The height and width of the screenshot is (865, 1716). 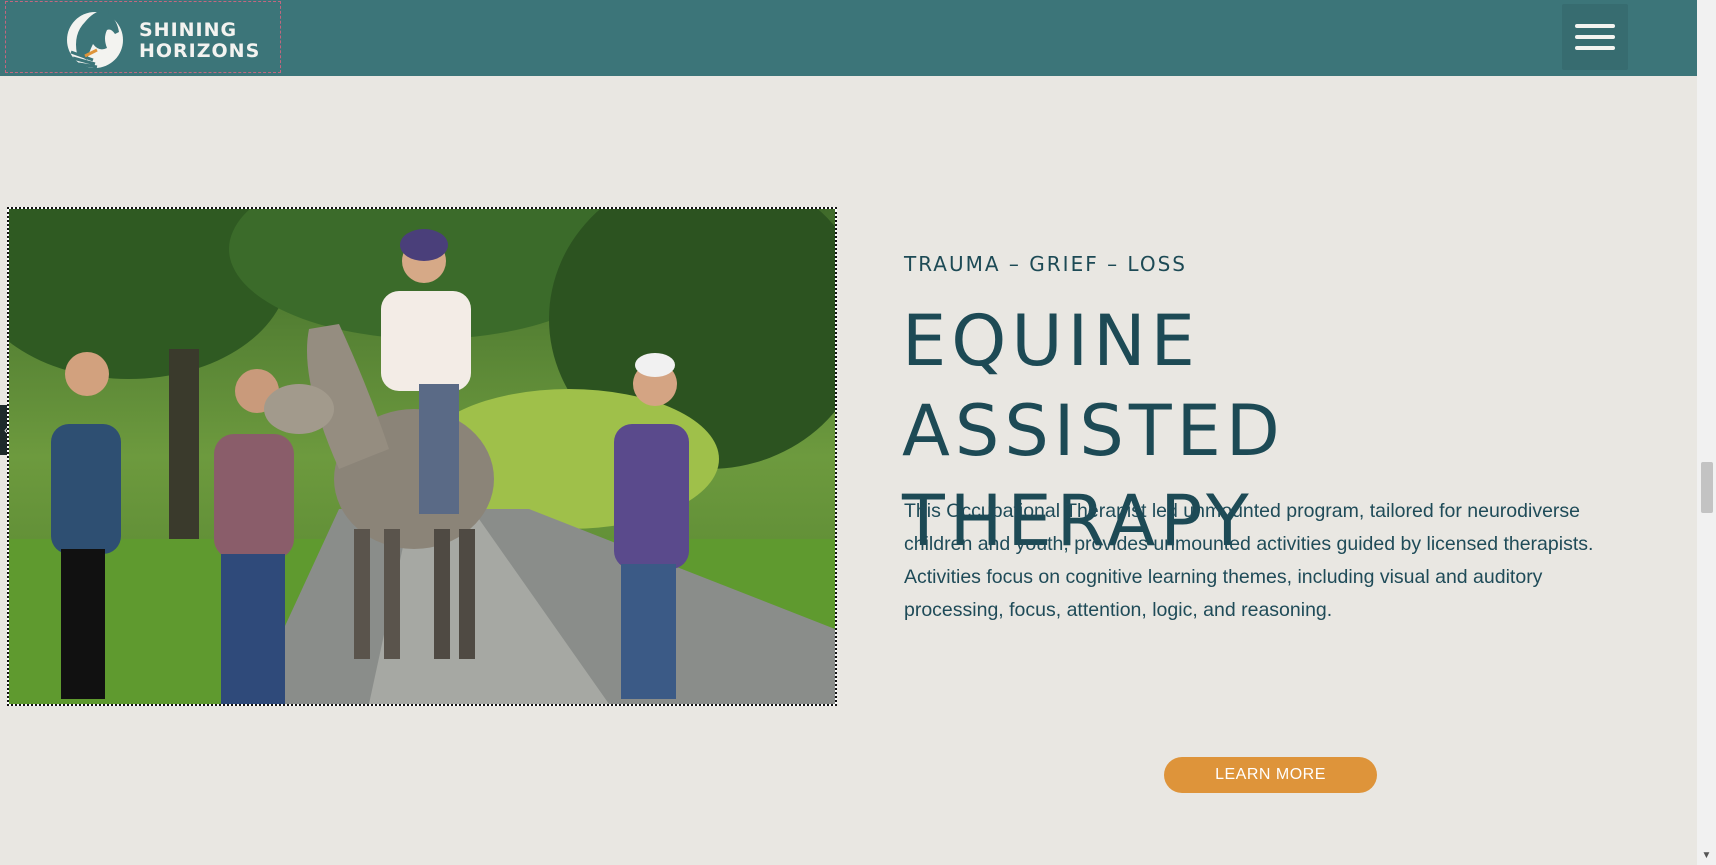 I want to click on brand-name: SHINING HORIZONS, so click(x=199, y=41).